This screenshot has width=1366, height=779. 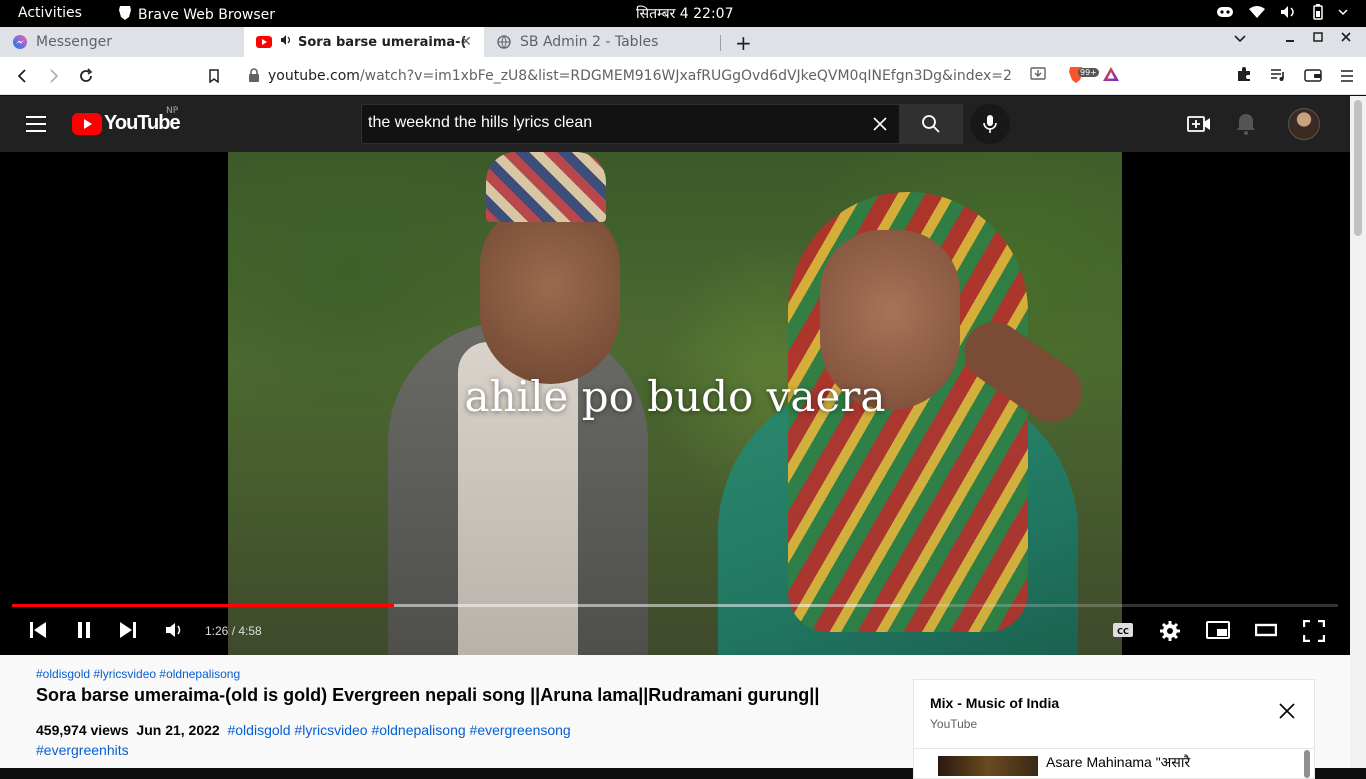 I want to click on tab-youtube: Sora barse umeraima-(o ✕, so click(x=364, y=42).